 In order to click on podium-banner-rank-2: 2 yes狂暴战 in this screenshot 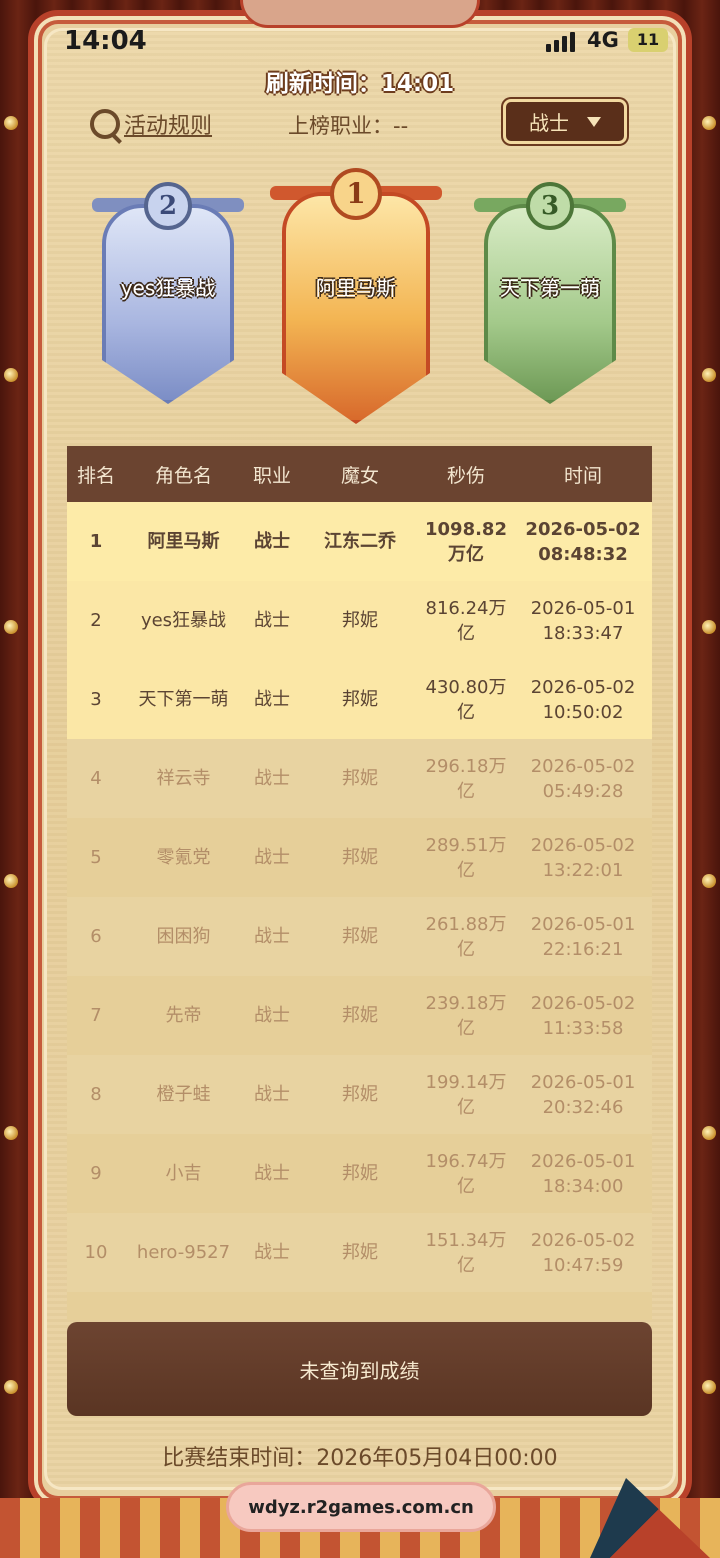, I will do `click(168, 294)`.